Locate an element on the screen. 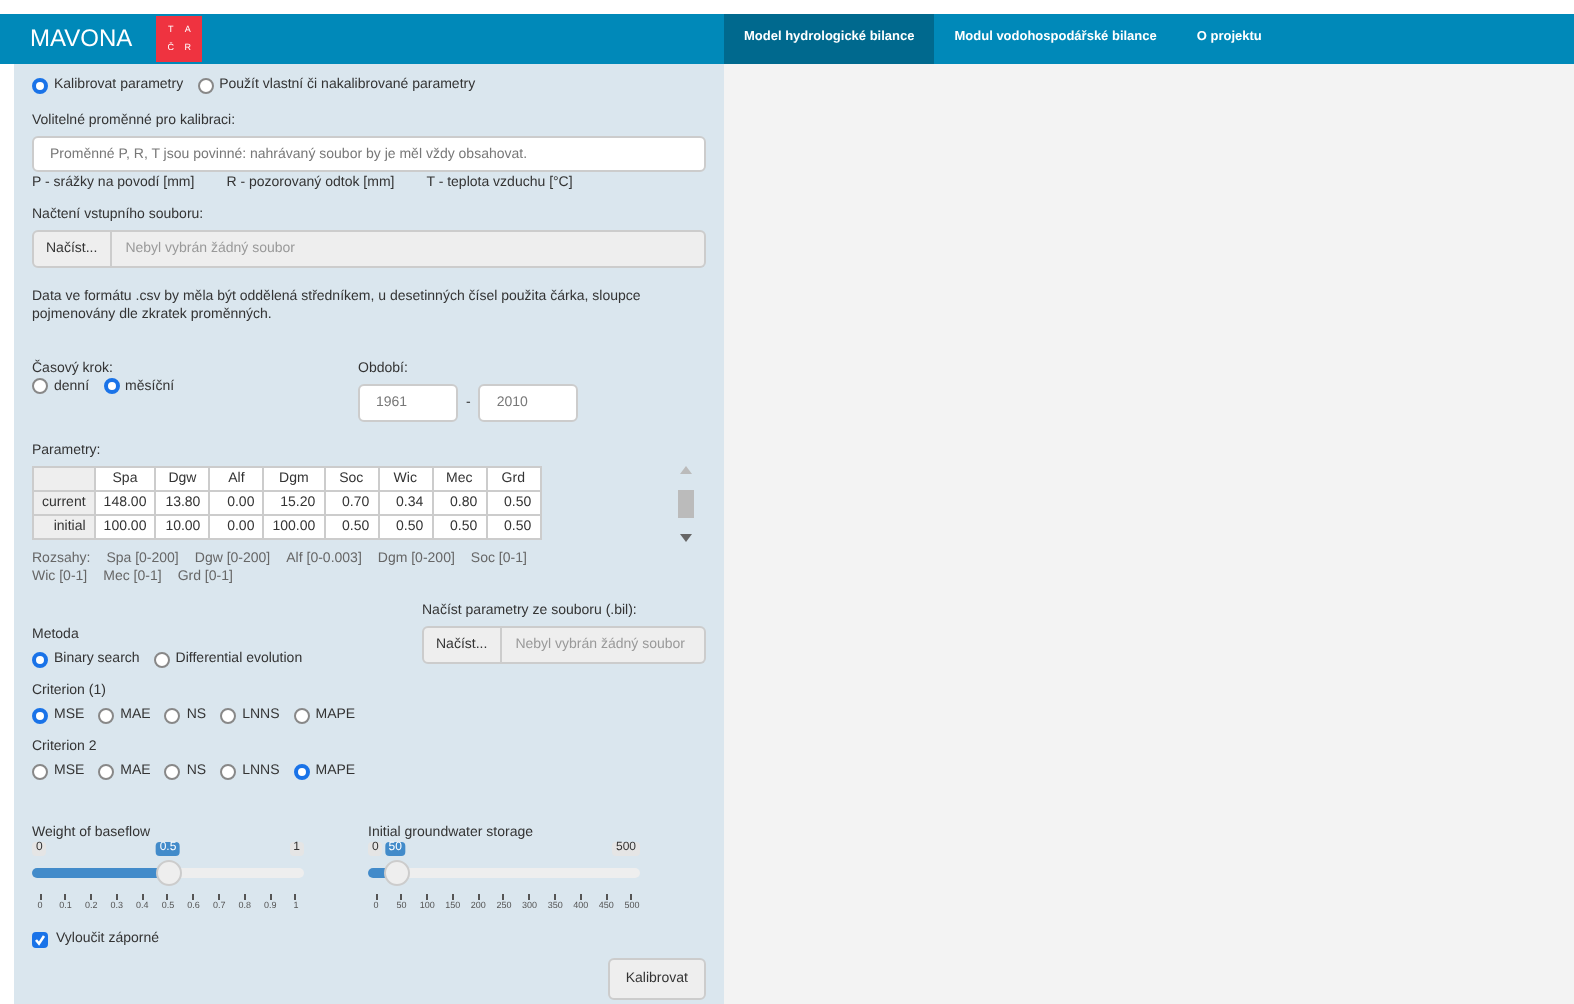 The height and width of the screenshot is (1004, 1574). scrollbar-thumb is located at coordinates (685, 503).